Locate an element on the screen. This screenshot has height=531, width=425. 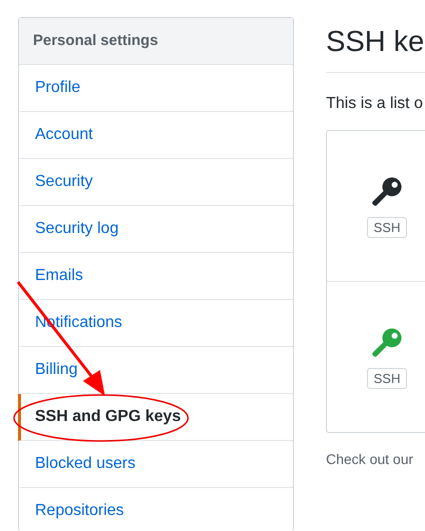
sidebar-item: Security log is located at coordinates (155, 229).